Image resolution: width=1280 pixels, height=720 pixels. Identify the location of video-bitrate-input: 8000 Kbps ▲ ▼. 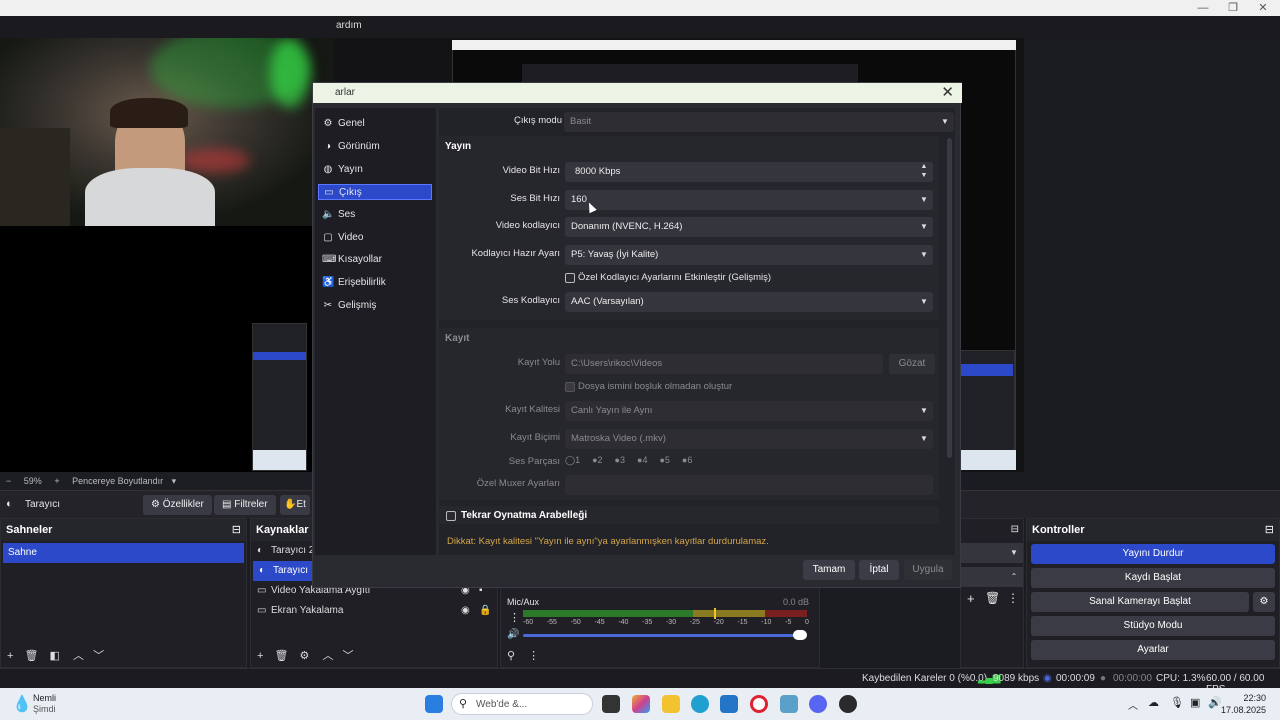
(749, 172).